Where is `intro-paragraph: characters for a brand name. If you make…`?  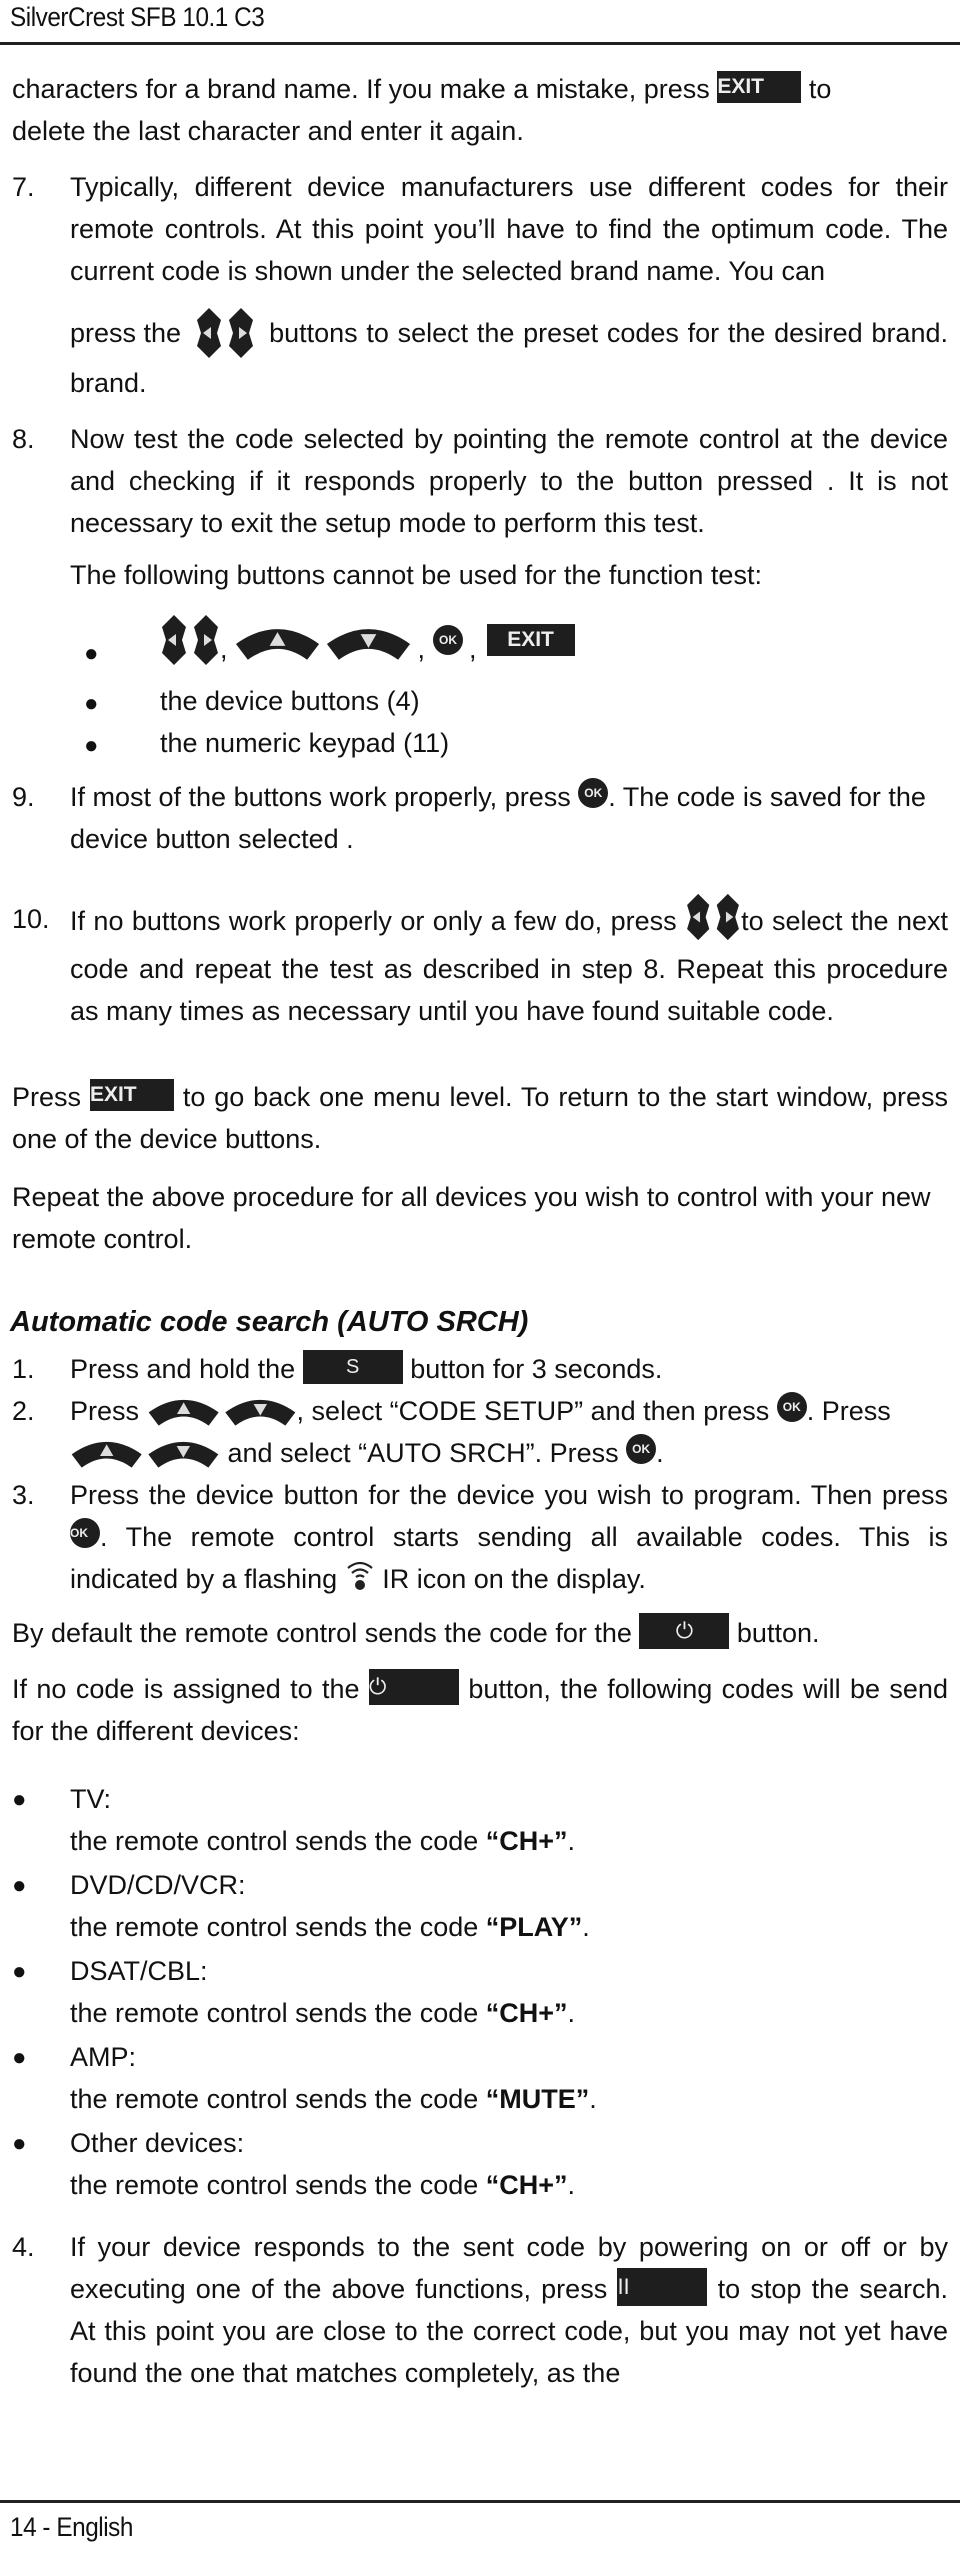 intro-paragraph: characters for a brand name. If you make… is located at coordinates (480, 110).